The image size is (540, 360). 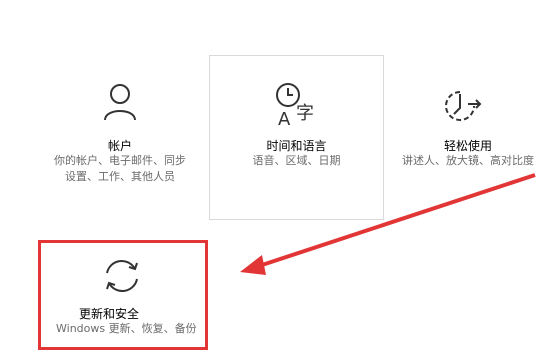 I want to click on timer-icon, so click(x=463, y=108).